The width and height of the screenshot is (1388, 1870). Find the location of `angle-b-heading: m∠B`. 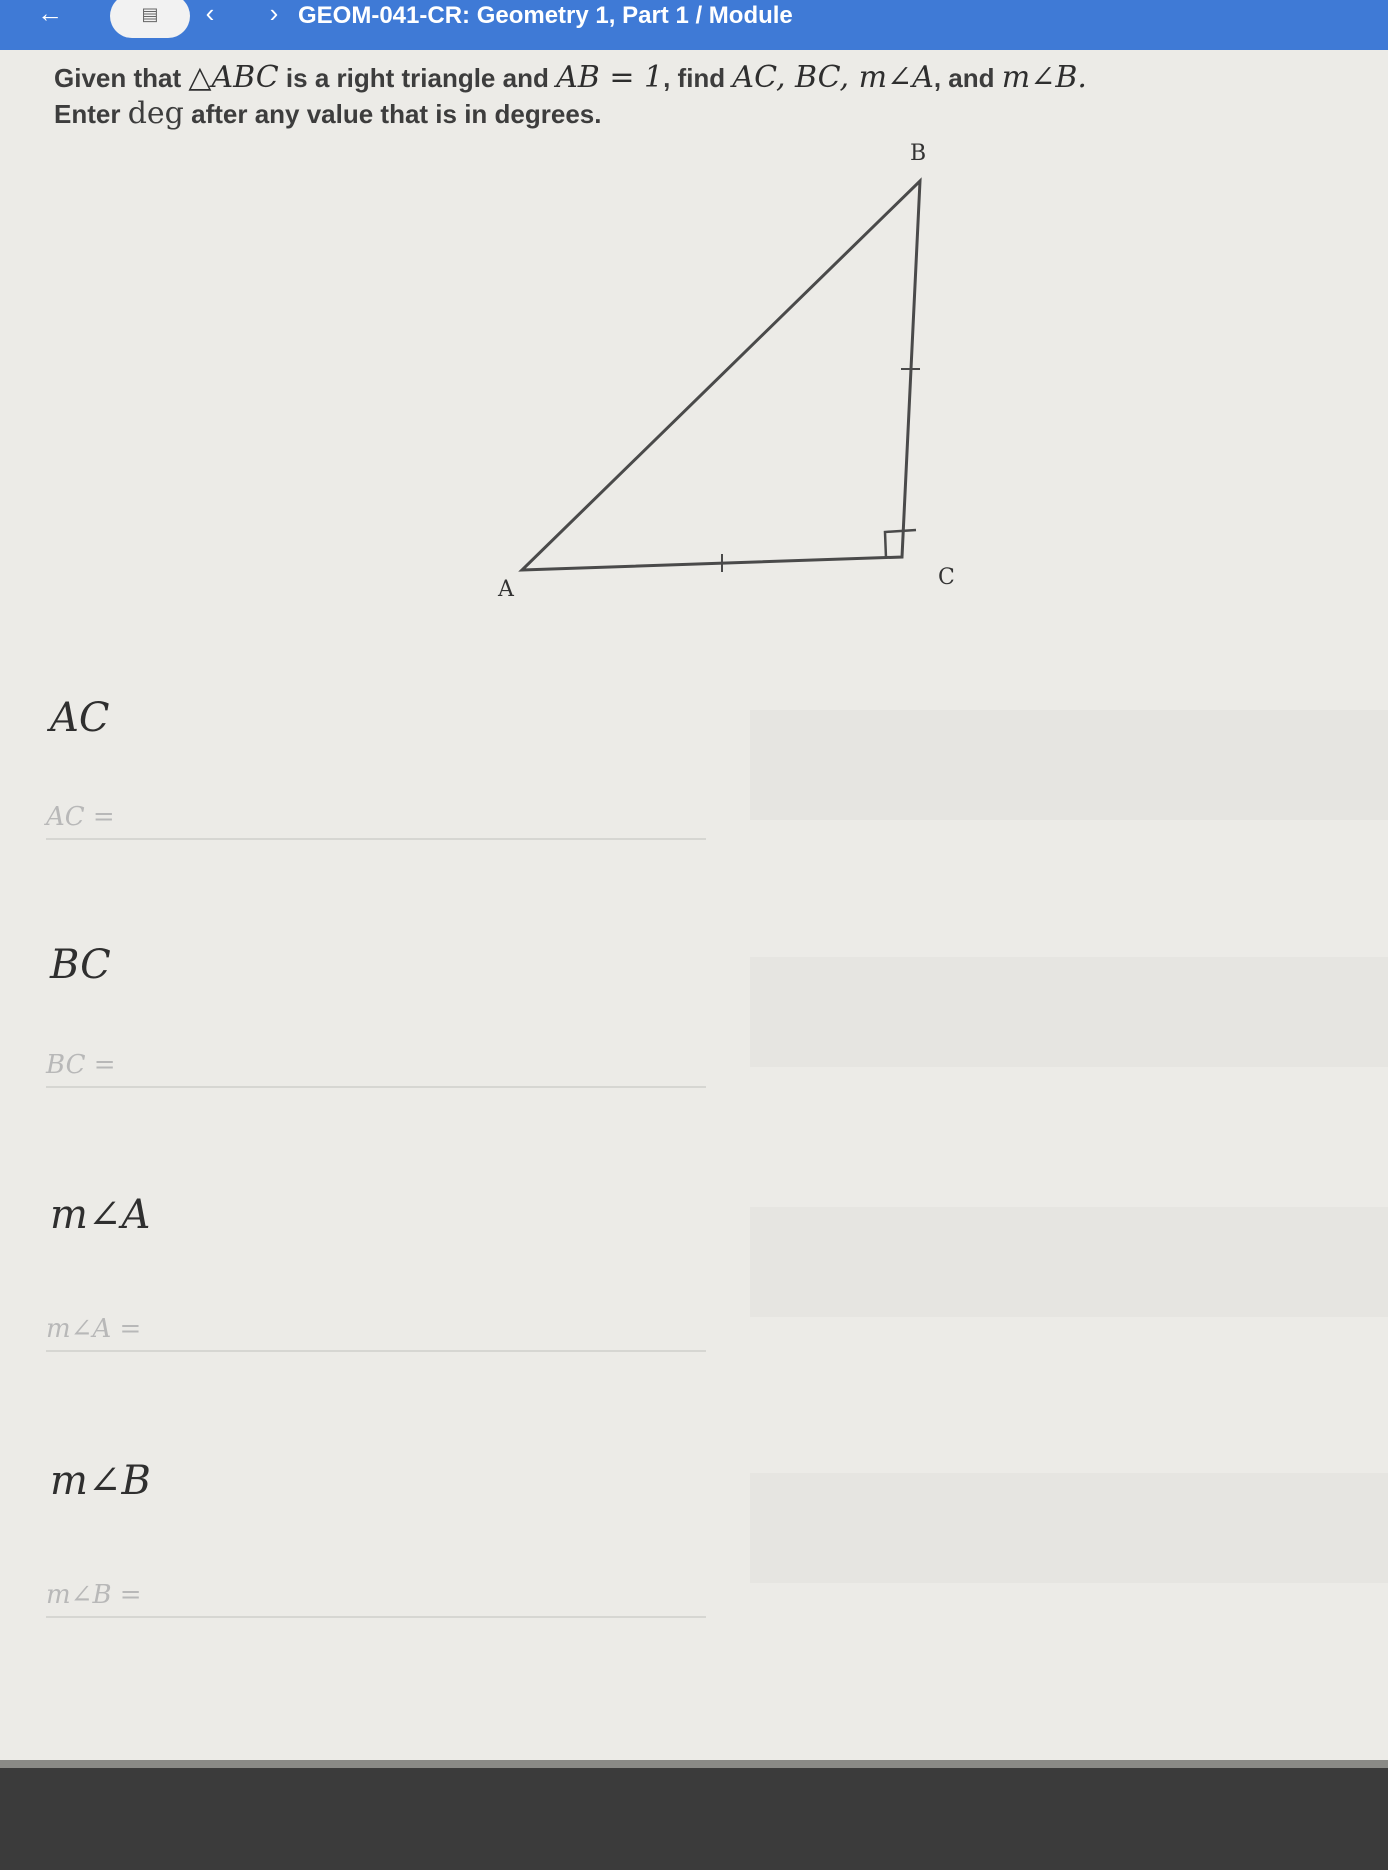

angle-b-heading: m∠B is located at coordinates (100, 1481).